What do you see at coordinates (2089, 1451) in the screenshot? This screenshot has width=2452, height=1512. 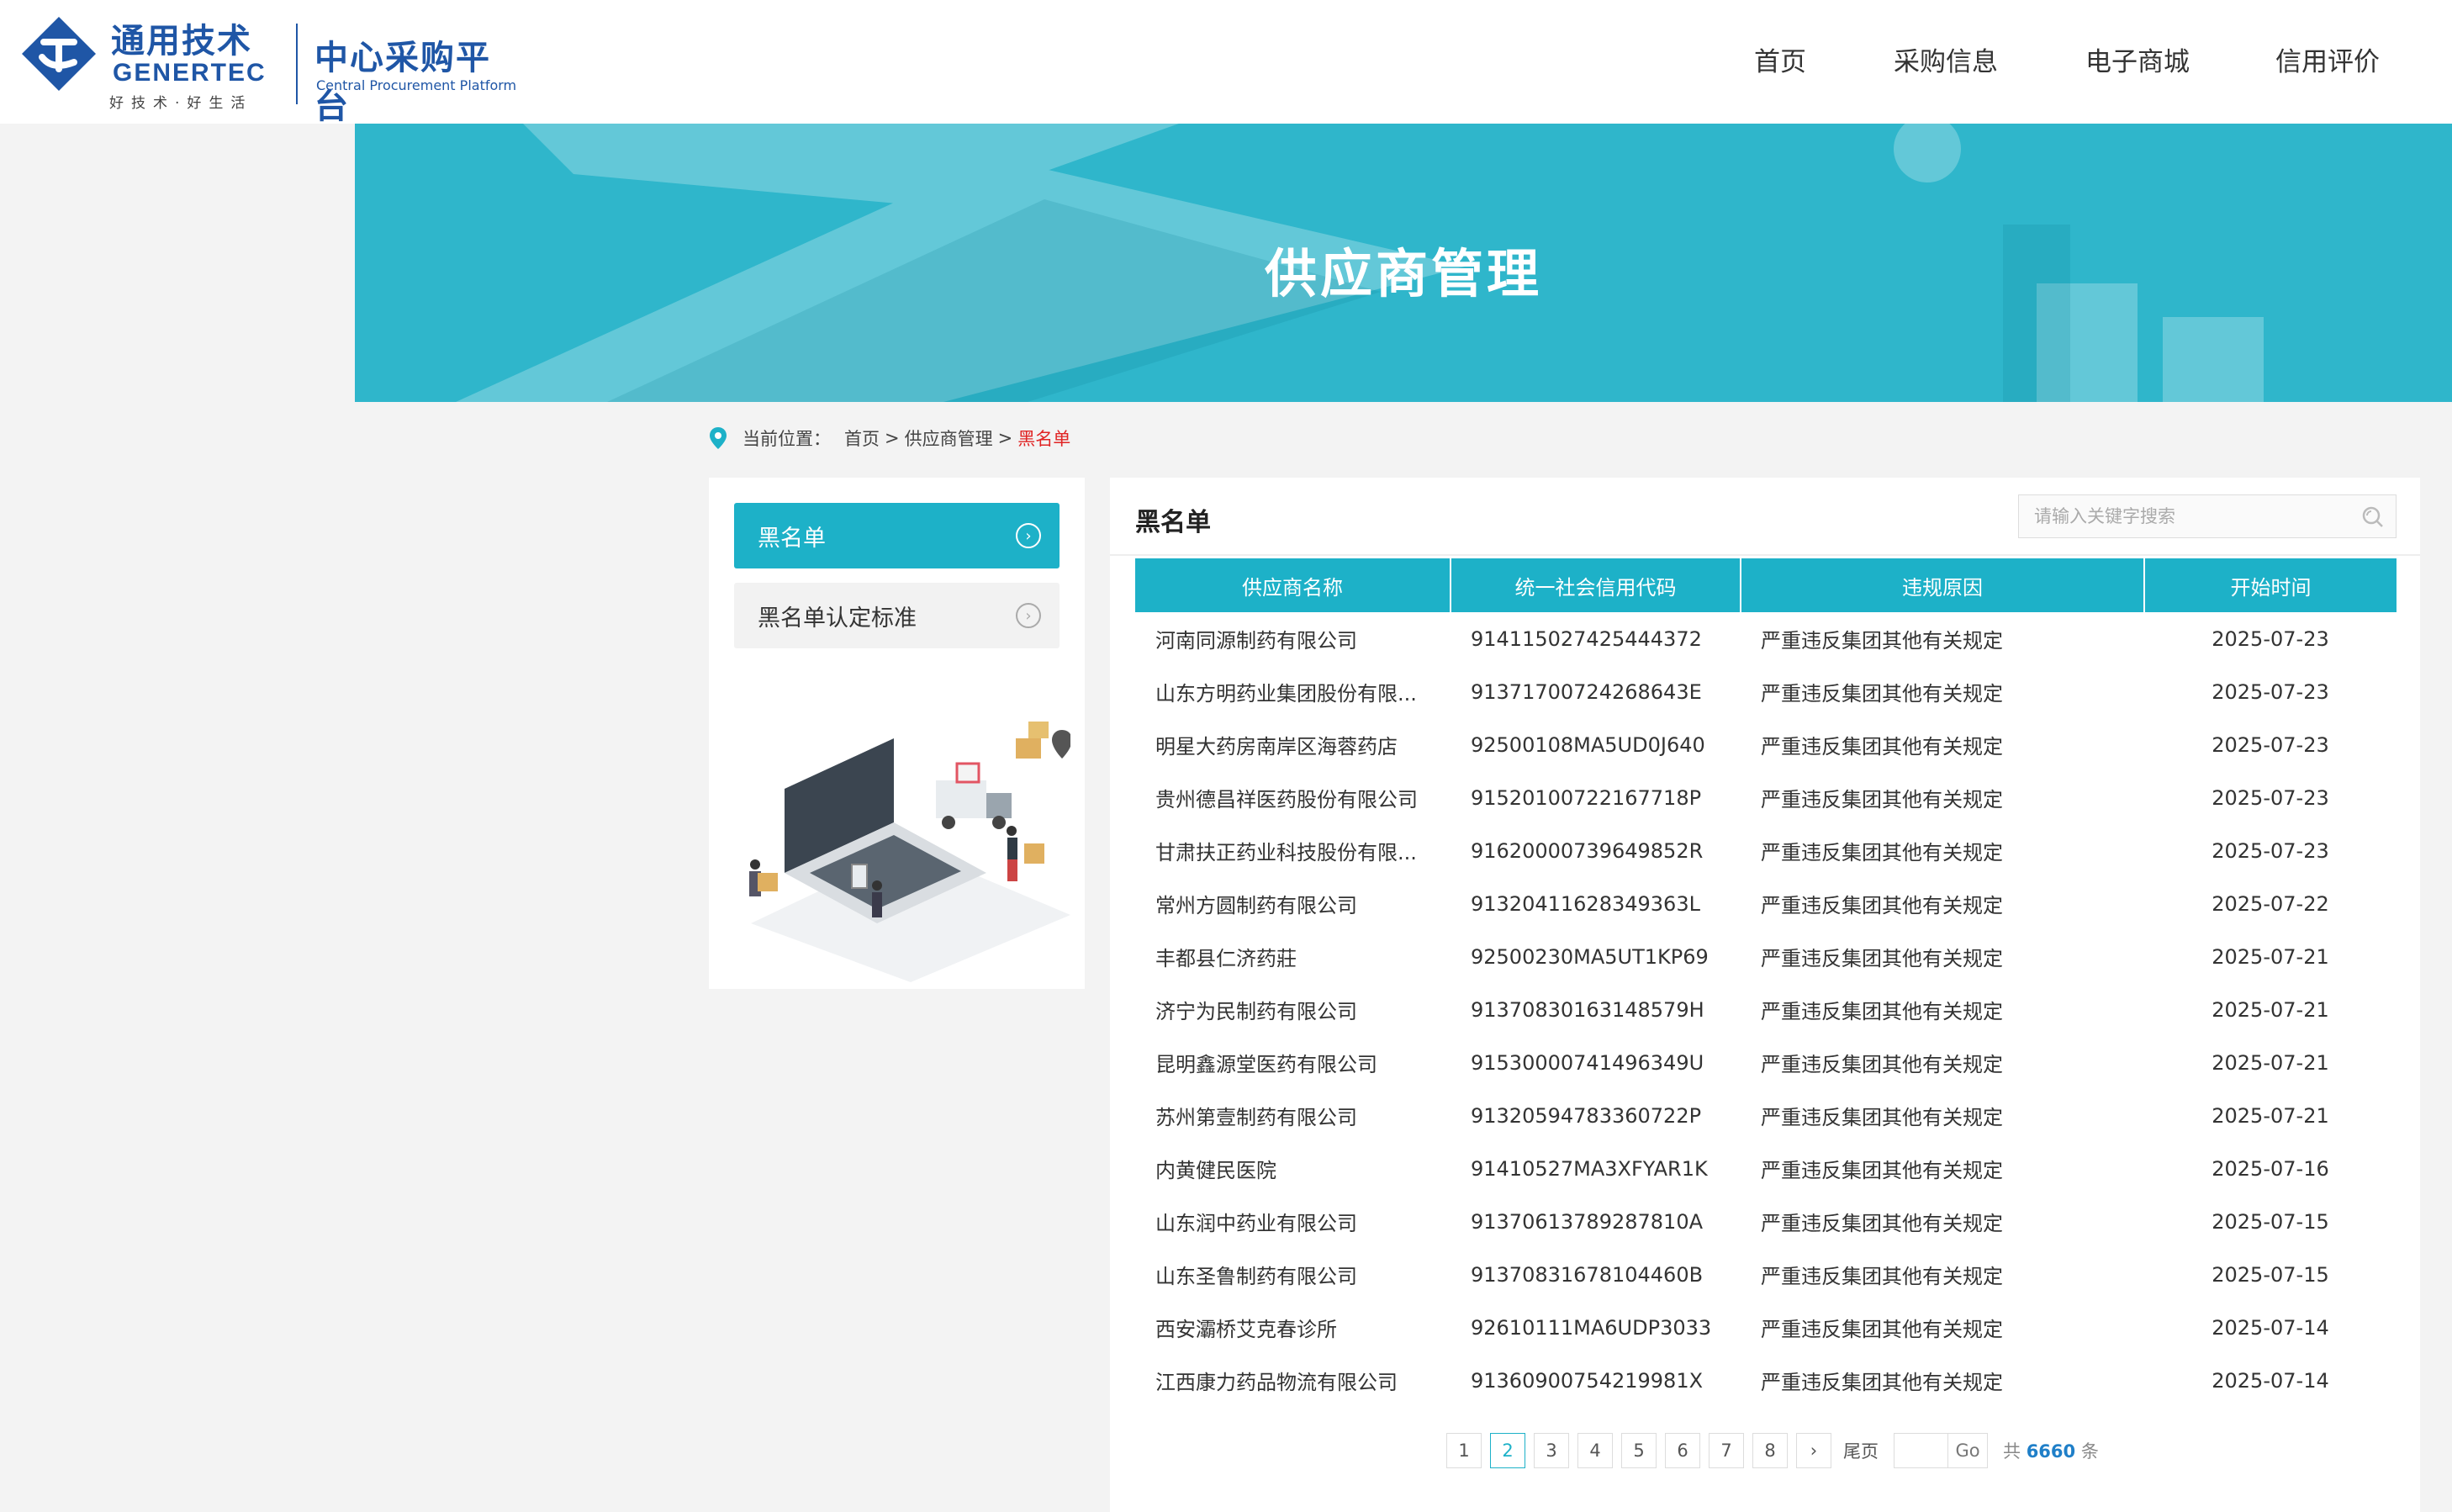 I see `total-suffix: 条` at bounding box center [2089, 1451].